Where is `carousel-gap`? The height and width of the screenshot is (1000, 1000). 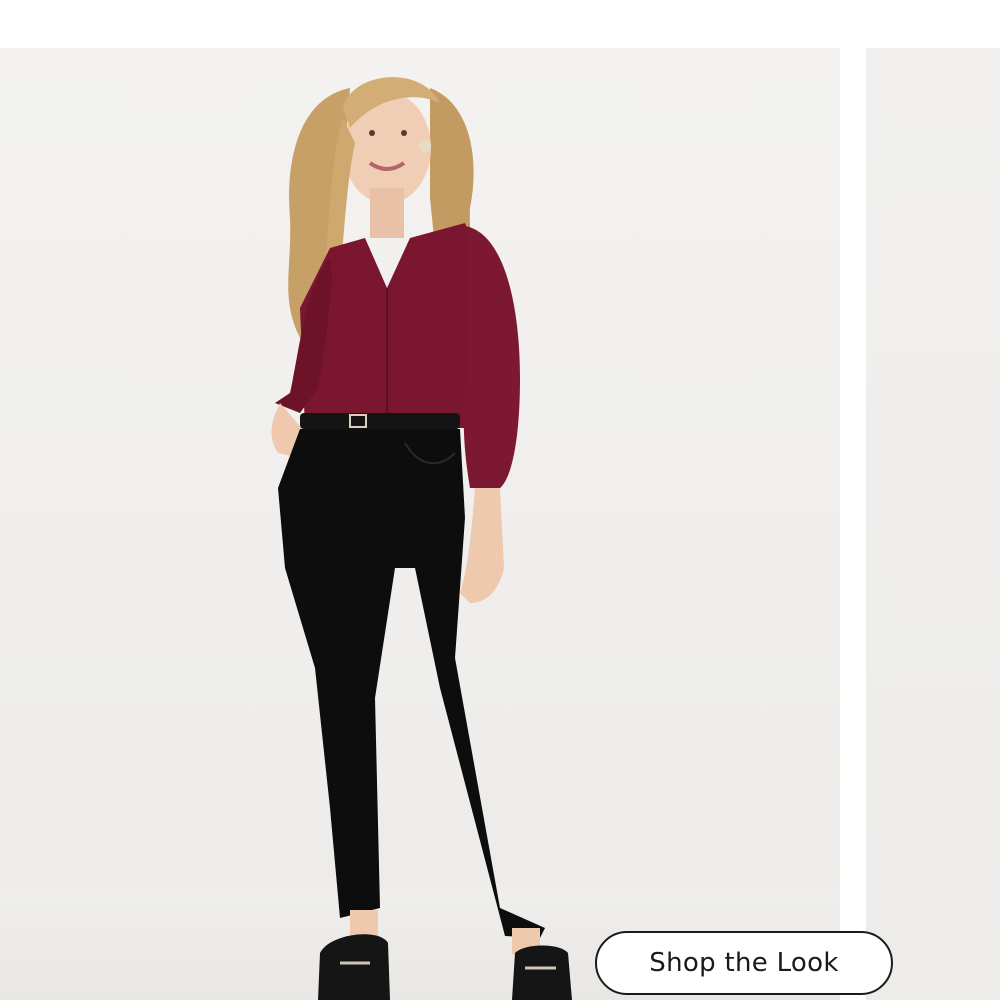
carousel-gap is located at coordinates (853, 524).